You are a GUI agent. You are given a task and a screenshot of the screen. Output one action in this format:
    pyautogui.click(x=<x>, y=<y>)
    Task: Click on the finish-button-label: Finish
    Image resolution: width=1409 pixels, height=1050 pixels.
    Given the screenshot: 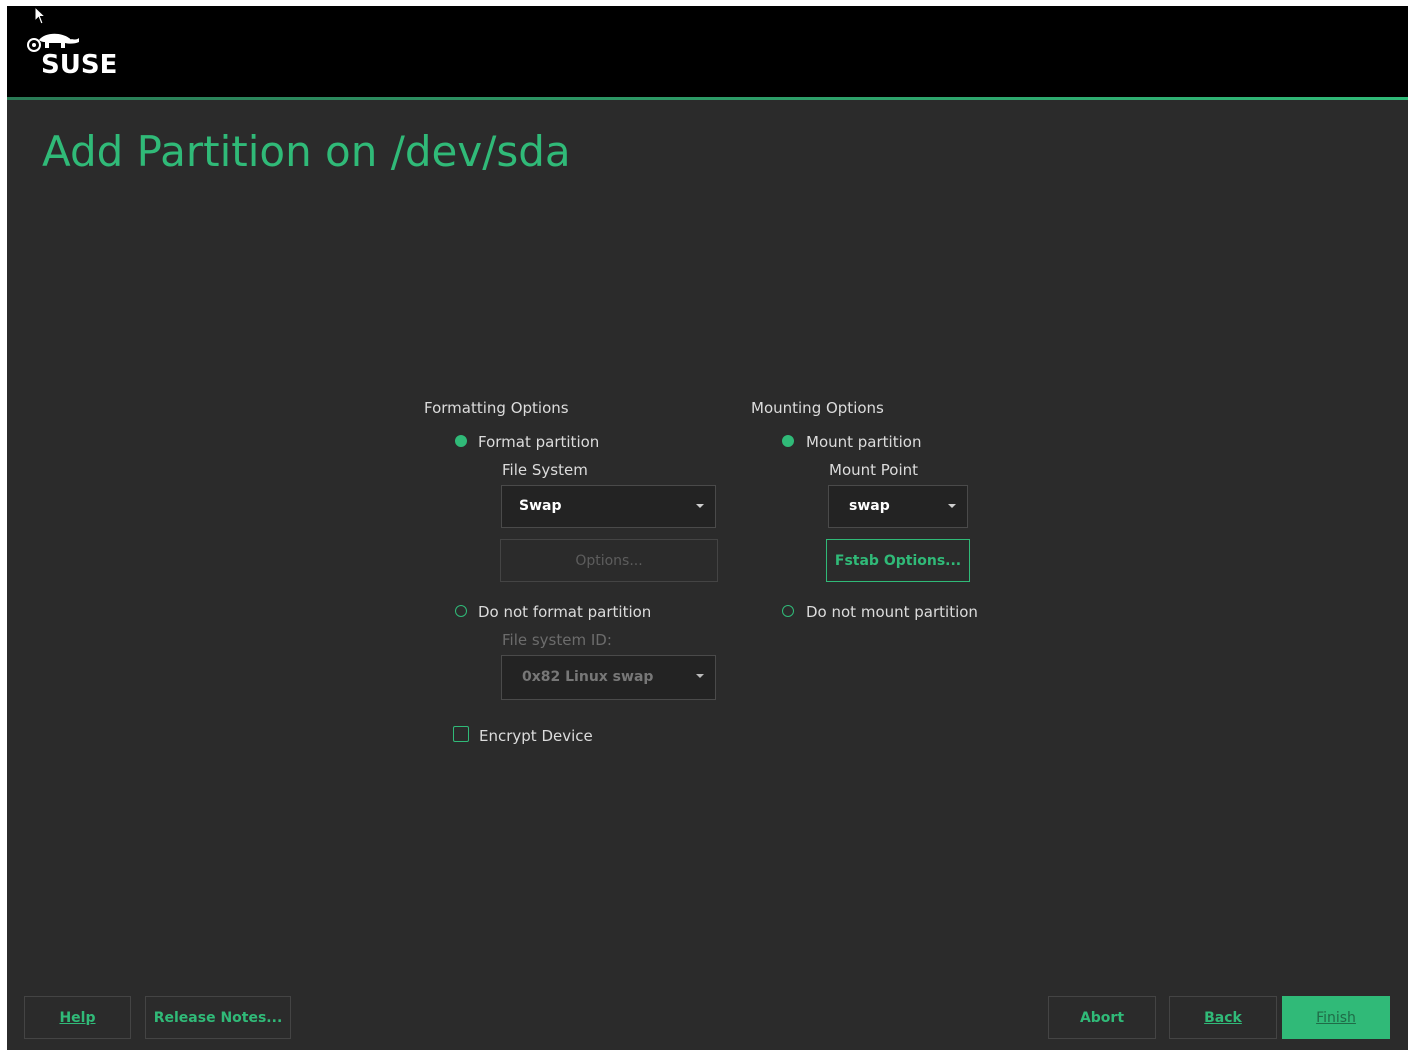 What is the action you would take?
    pyautogui.click(x=1336, y=1017)
    